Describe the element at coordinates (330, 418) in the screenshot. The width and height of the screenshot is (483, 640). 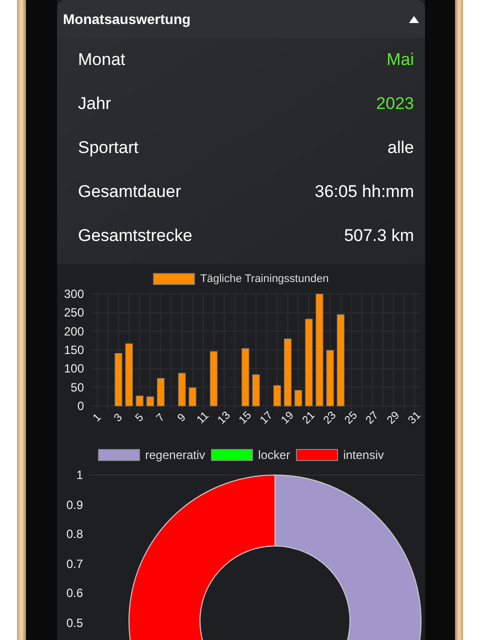
I see `axis-tick-label: 23` at that location.